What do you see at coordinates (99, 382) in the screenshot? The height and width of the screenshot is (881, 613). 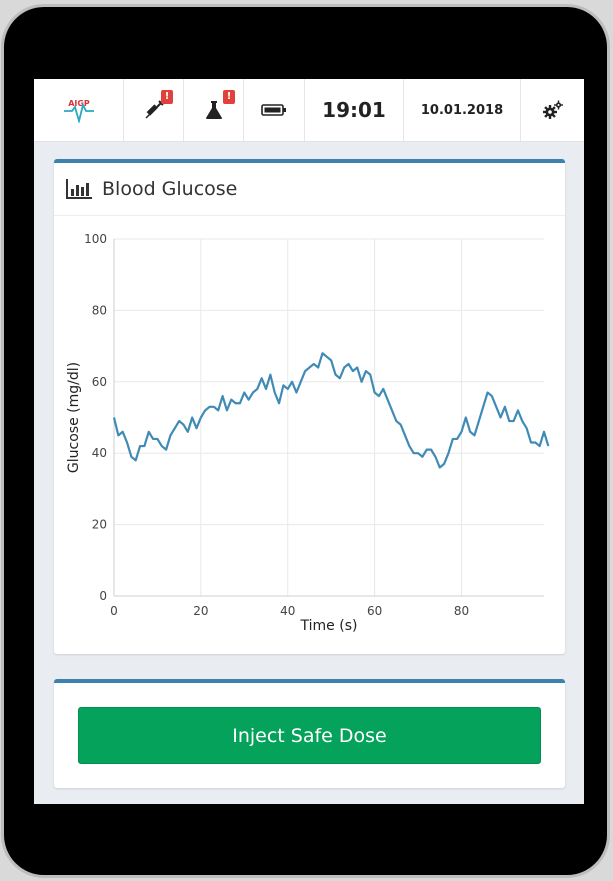 I see `y-tick-label: 60` at bounding box center [99, 382].